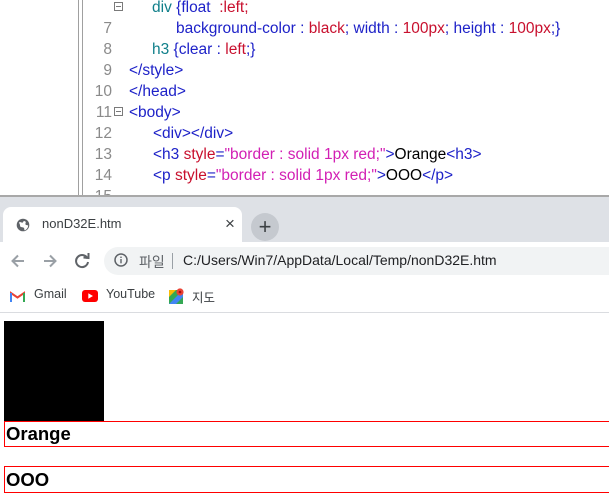 The width and height of the screenshot is (609, 498). Describe the element at coordinates (464, 154) in the screenshot. I see `html-tag: <h3>` at that location.